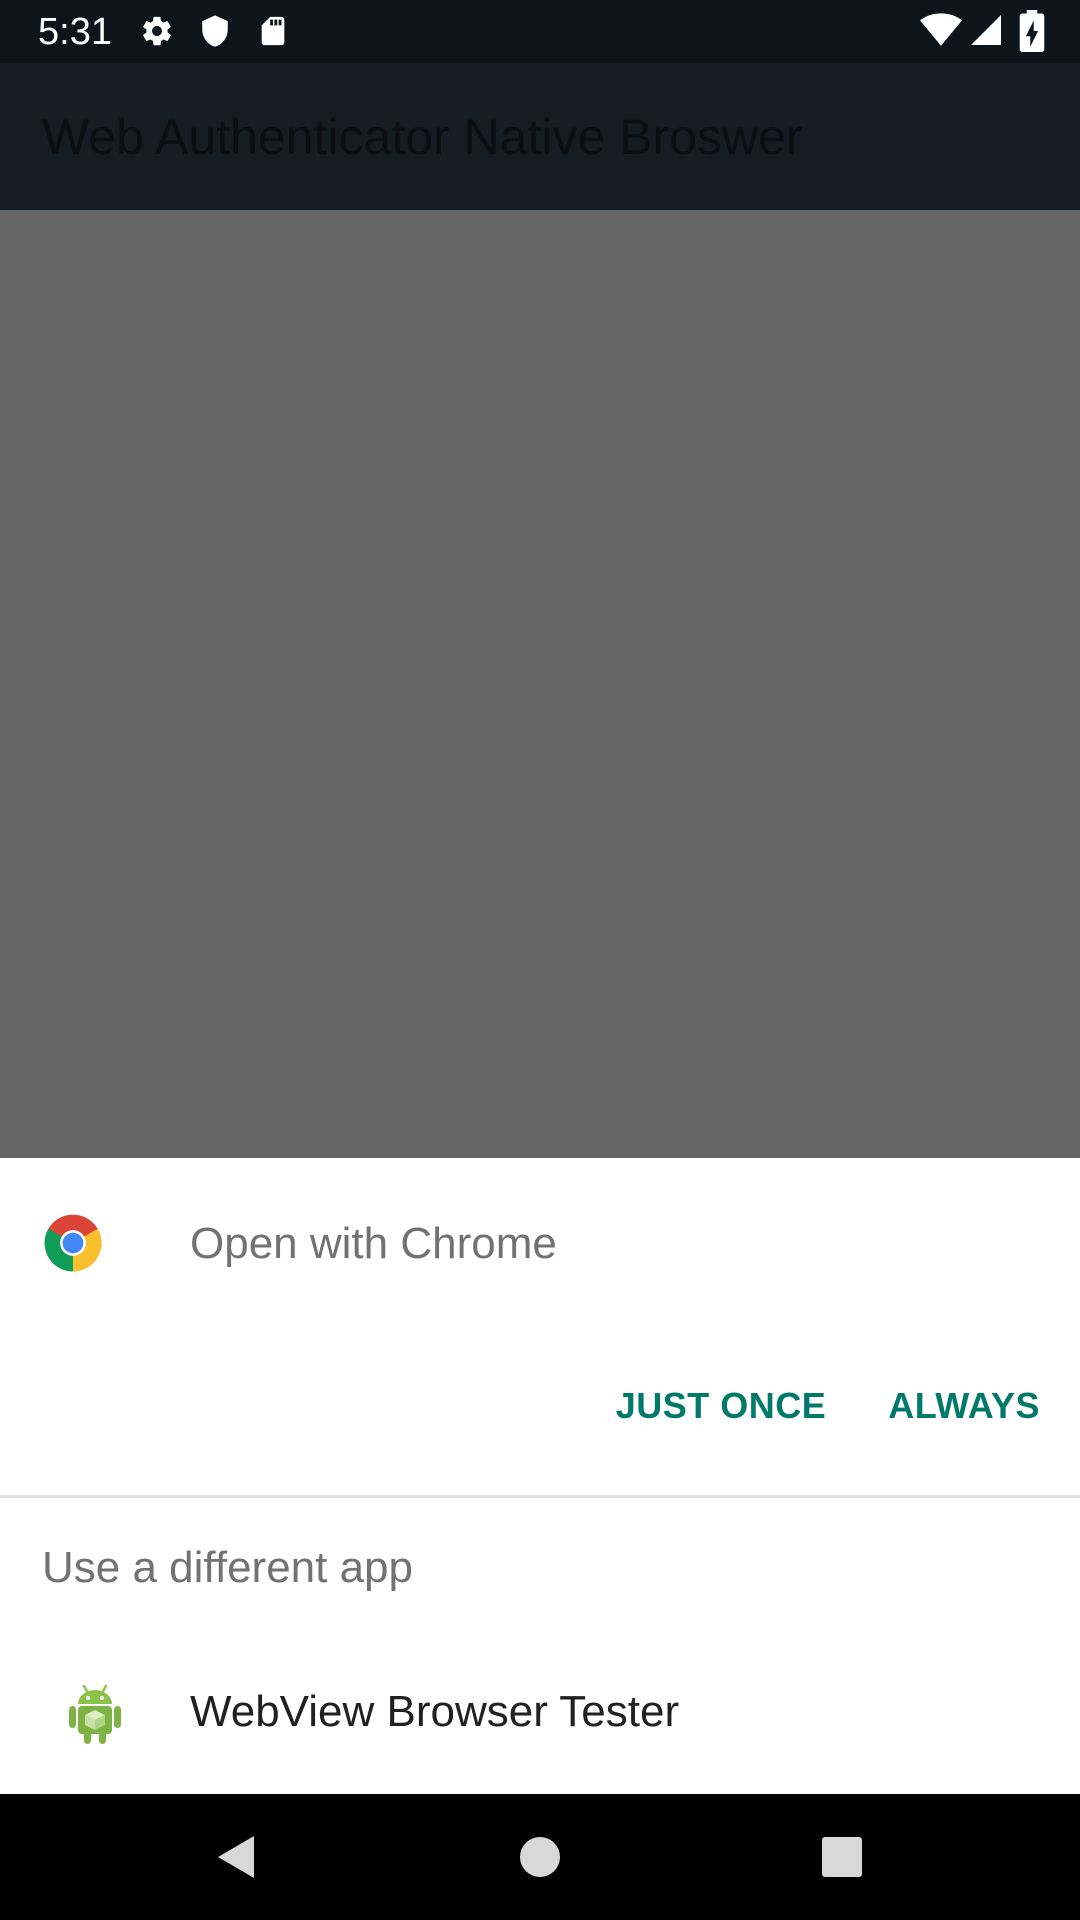  What do you see at coordinates (227, 1567) in the screenshot?
I see `different-app-subheader: Use a different app` at bounding box center [227, 1567].